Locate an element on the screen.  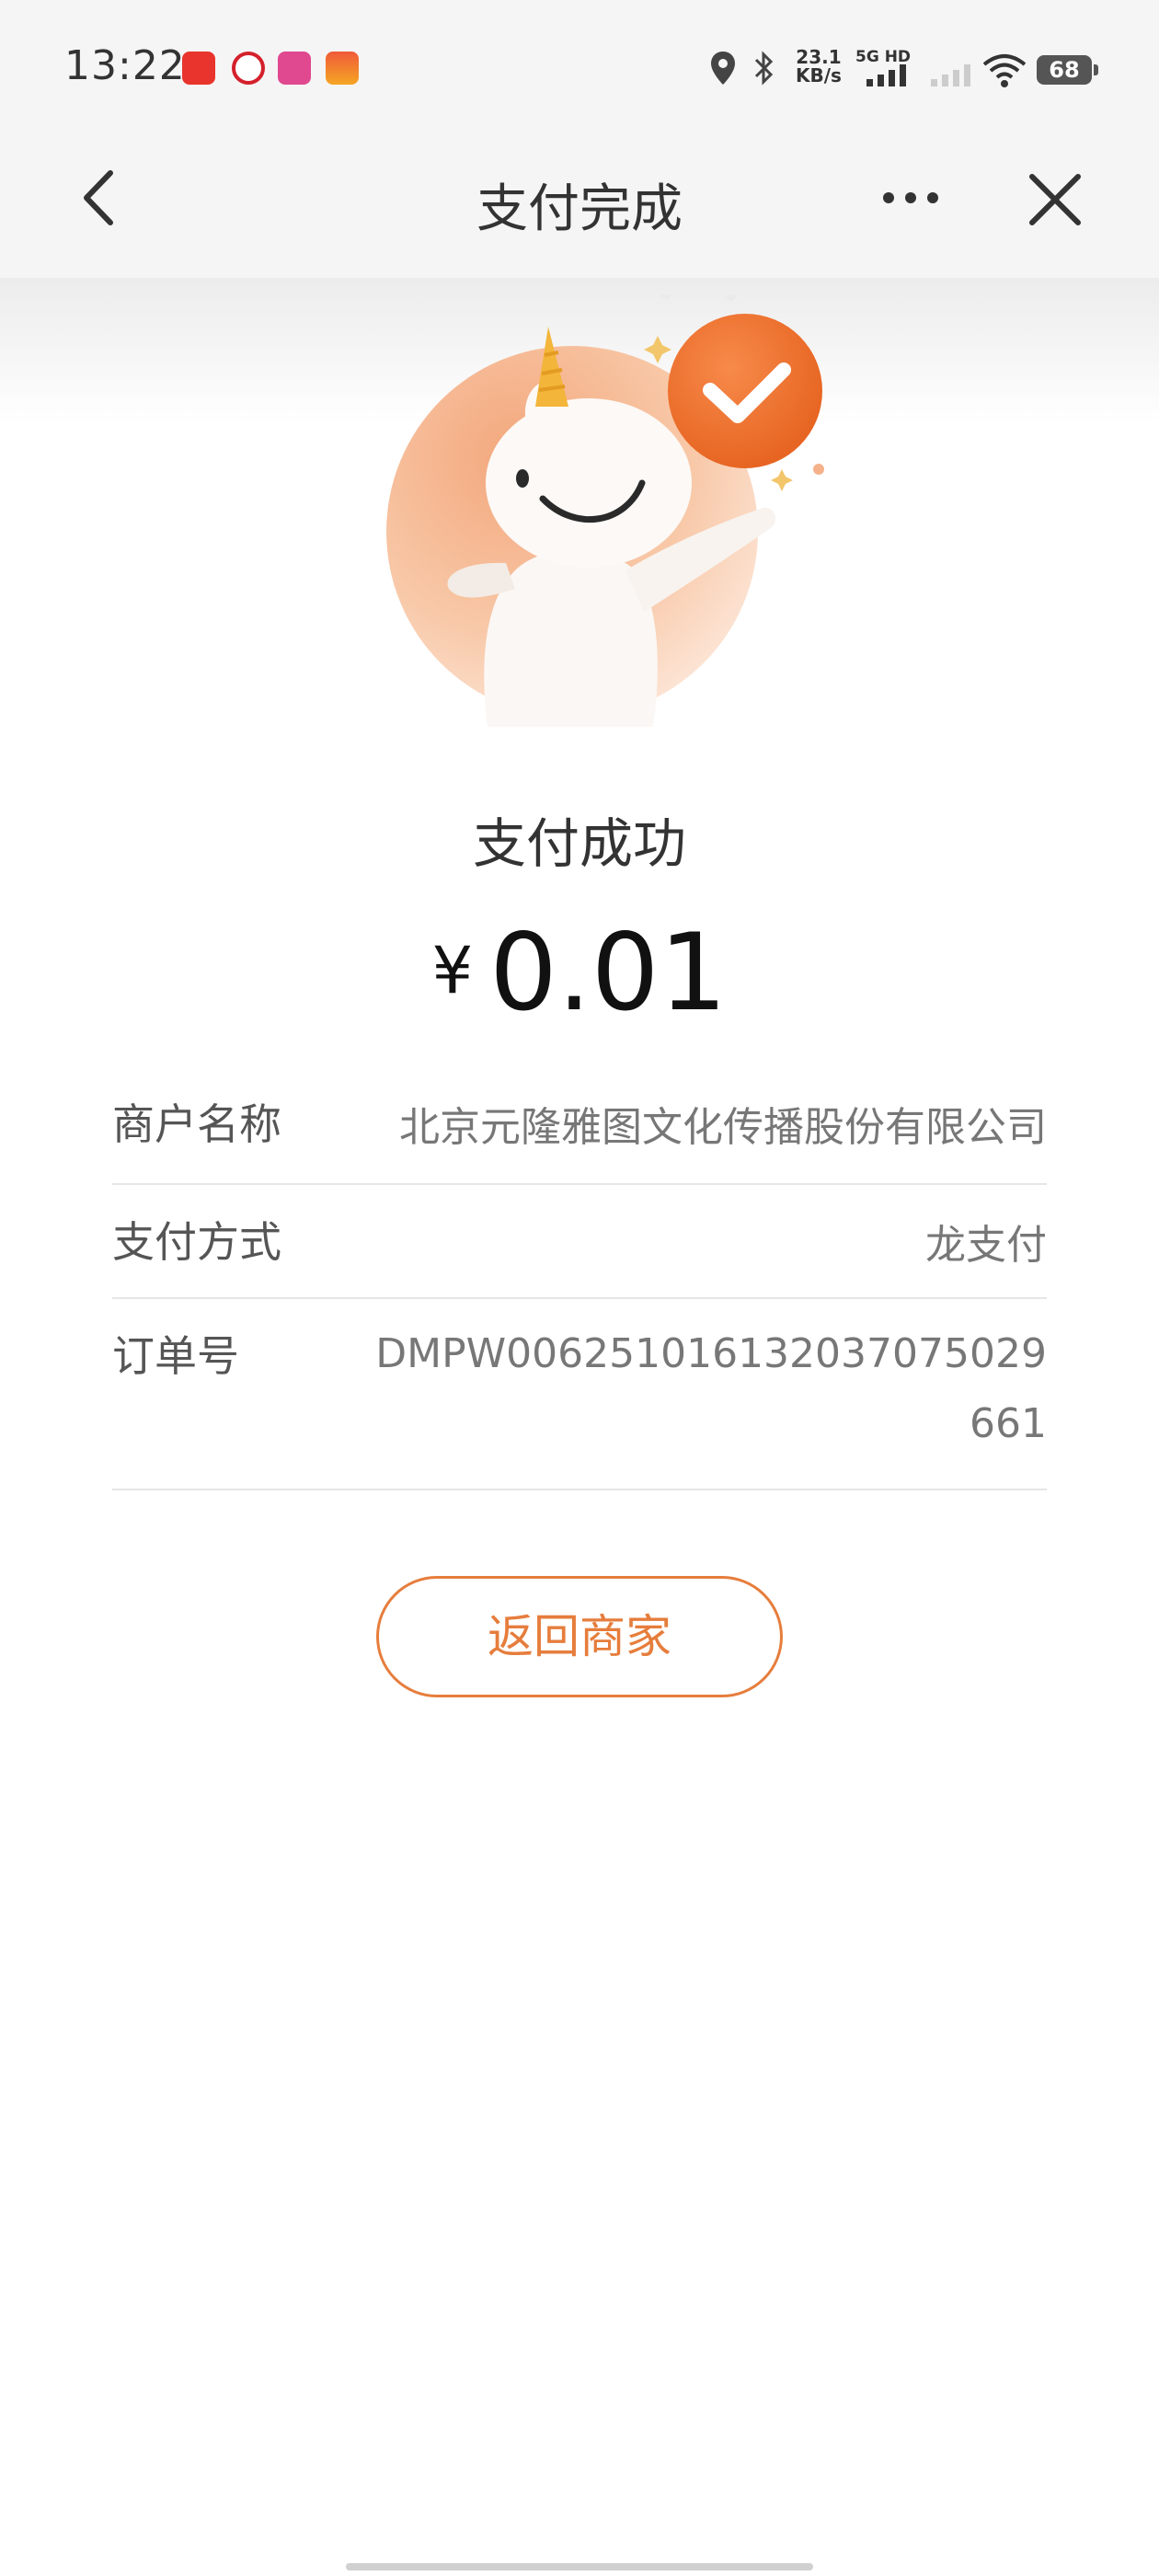
detail-value: DMPW006251016132037075029661 is located at coordinates (711, 1388).